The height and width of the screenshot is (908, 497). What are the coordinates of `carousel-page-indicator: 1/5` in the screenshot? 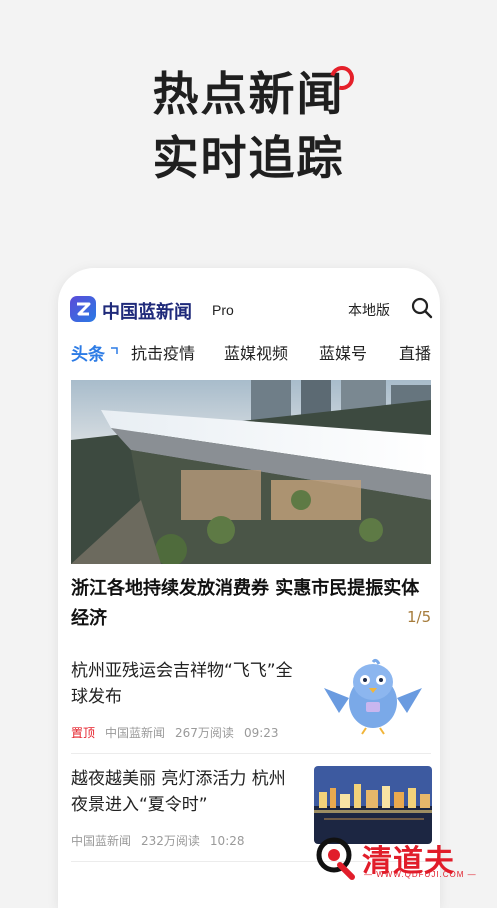 It's located at (419, 617).